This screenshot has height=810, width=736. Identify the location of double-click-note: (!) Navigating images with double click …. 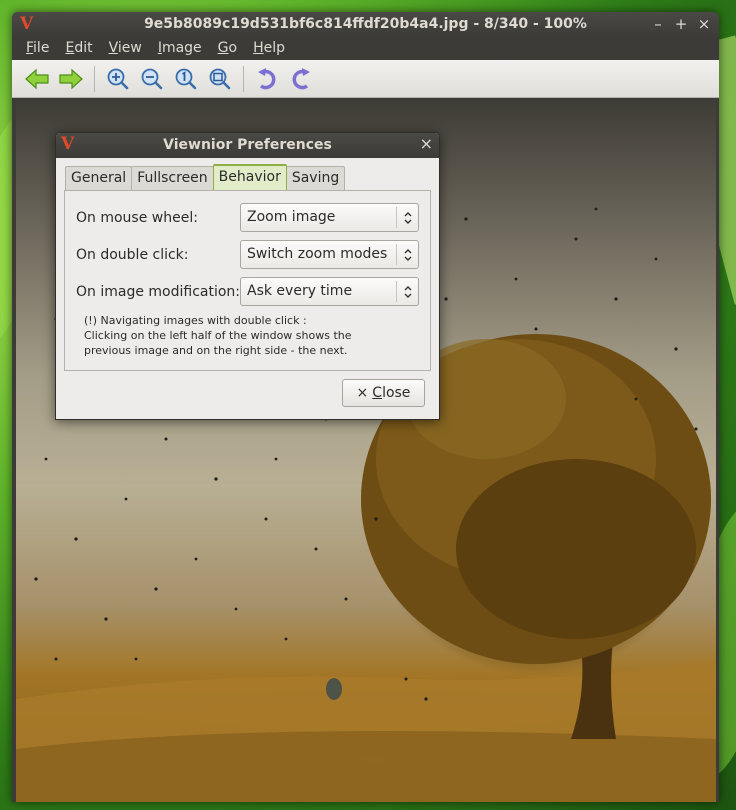
(218, 335).